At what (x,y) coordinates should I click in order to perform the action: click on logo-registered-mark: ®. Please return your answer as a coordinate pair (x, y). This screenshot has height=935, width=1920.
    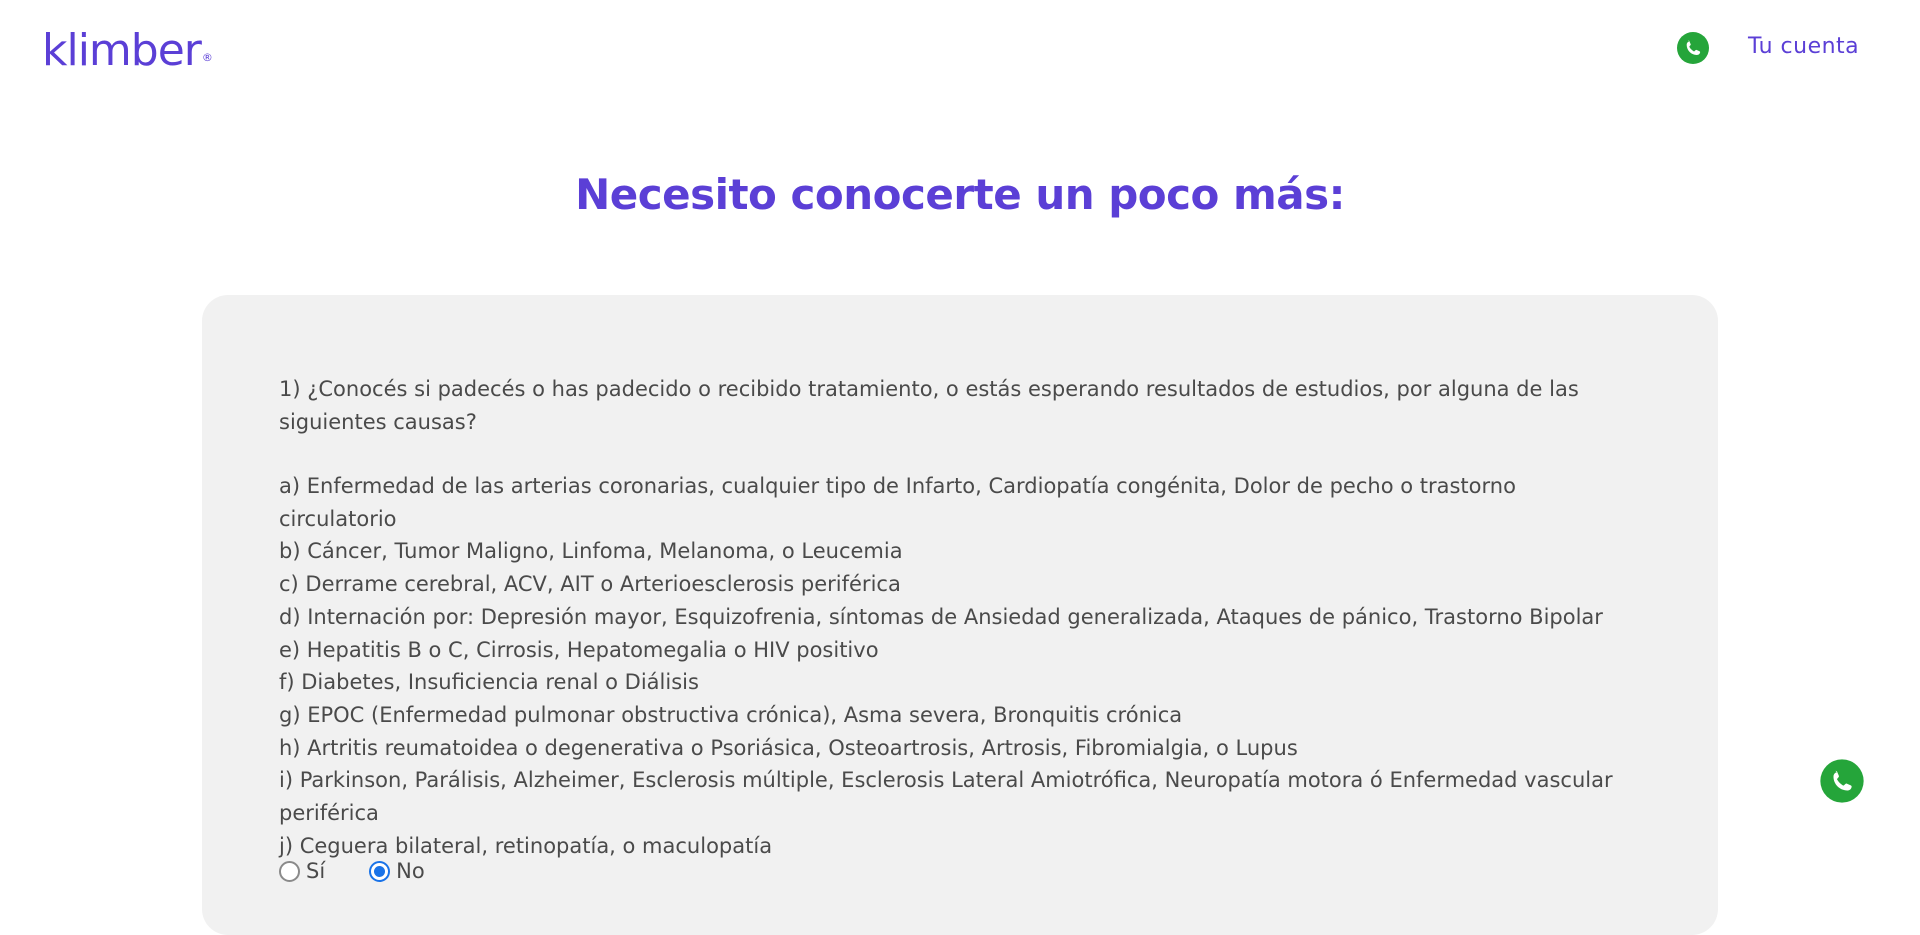
    Looking at the image, I should click on (207, 57).